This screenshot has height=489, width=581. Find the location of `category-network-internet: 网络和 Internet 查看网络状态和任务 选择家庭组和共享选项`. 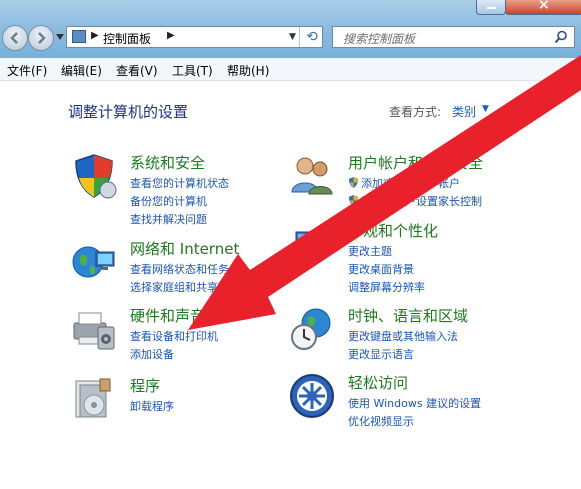

category-network-internet: 网络和 Internet 查看网络状态和任务 选择家庭组和共享选项 is located at coordinates (170, 266).